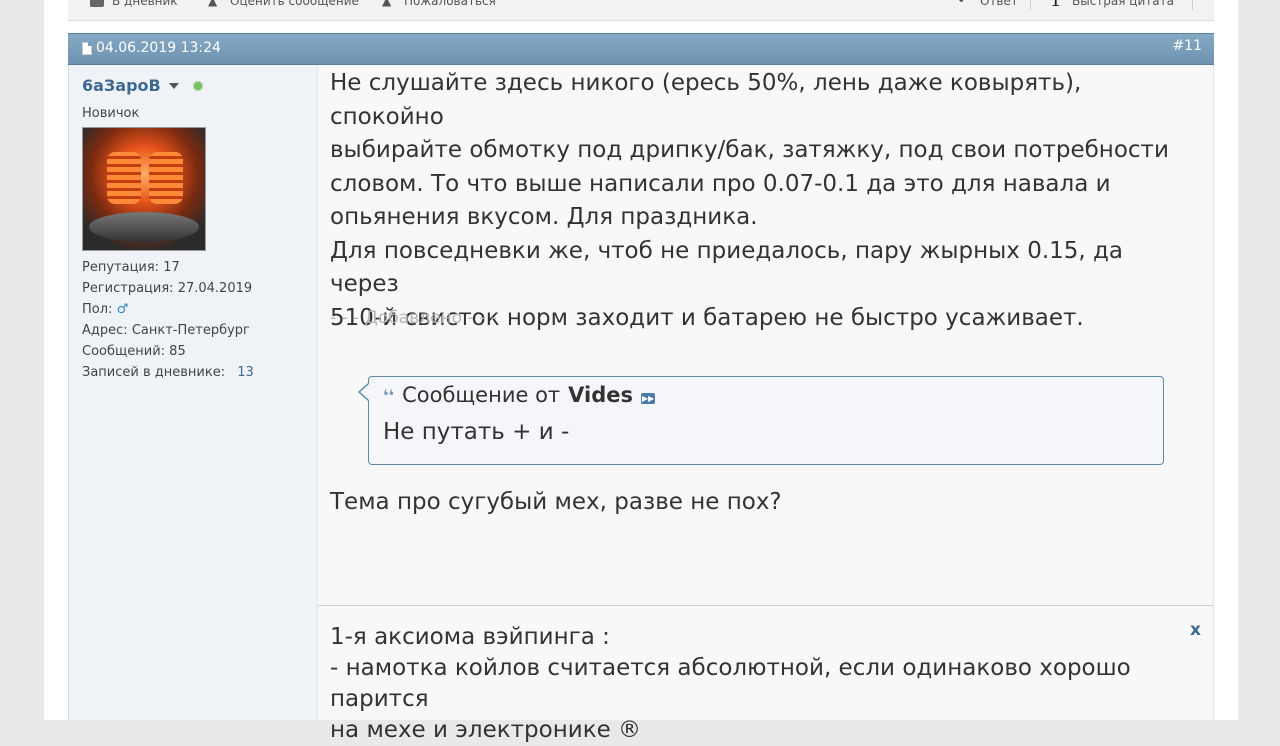 The height and width of the screenshot is (746, 1280). I want to click on avatar, so click(144, 189).